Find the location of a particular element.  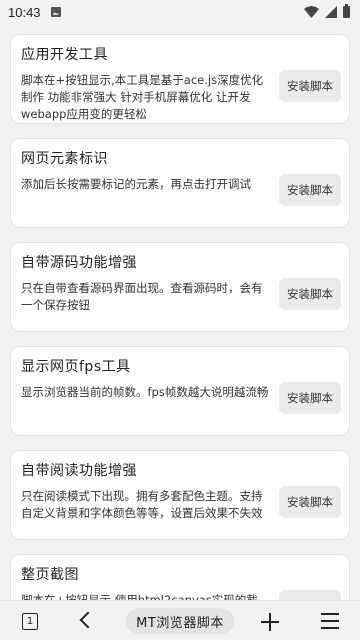

wifi-icon is located at coordinates (311, 12).